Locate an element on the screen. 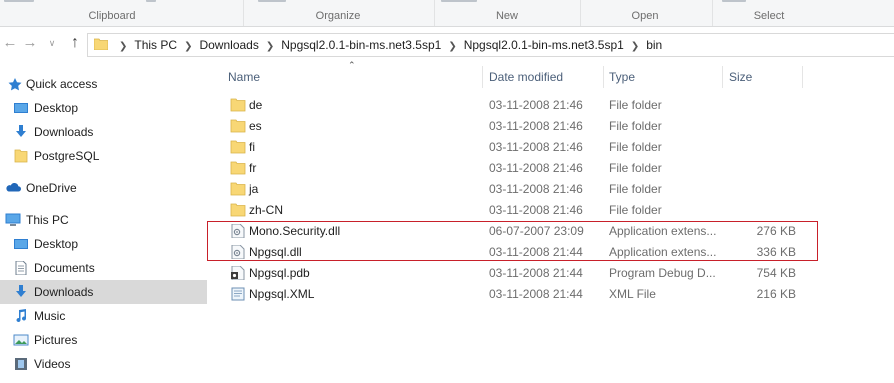 Image resolution: width=894 pixels, height=383 pixels. ribbon-group-new: New is located at coordinates (506, 16).